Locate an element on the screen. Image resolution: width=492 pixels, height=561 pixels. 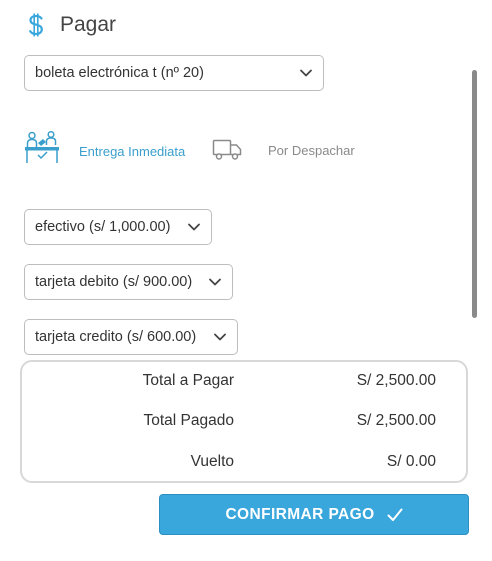
delivery-option-immediate: Entrega Inmediata is located at coordinates (104, 148).